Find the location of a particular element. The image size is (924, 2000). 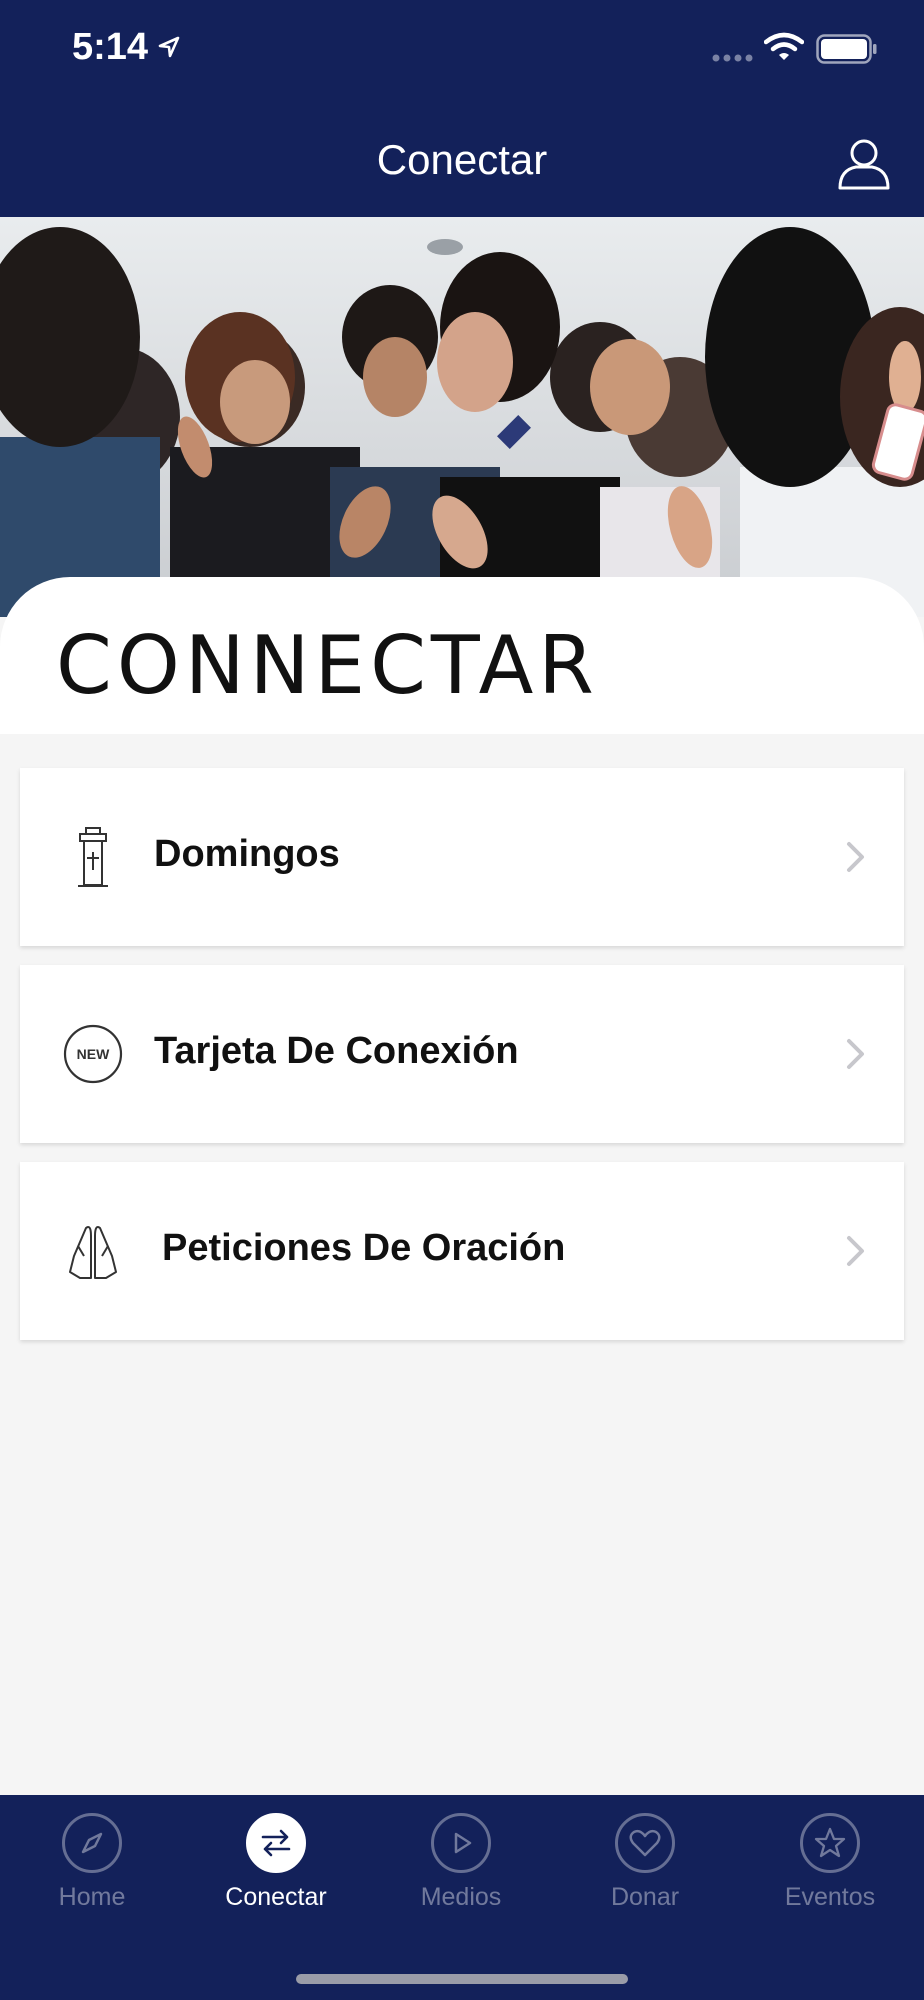

tab-label: Donar is located at coordinates (645, 1897).